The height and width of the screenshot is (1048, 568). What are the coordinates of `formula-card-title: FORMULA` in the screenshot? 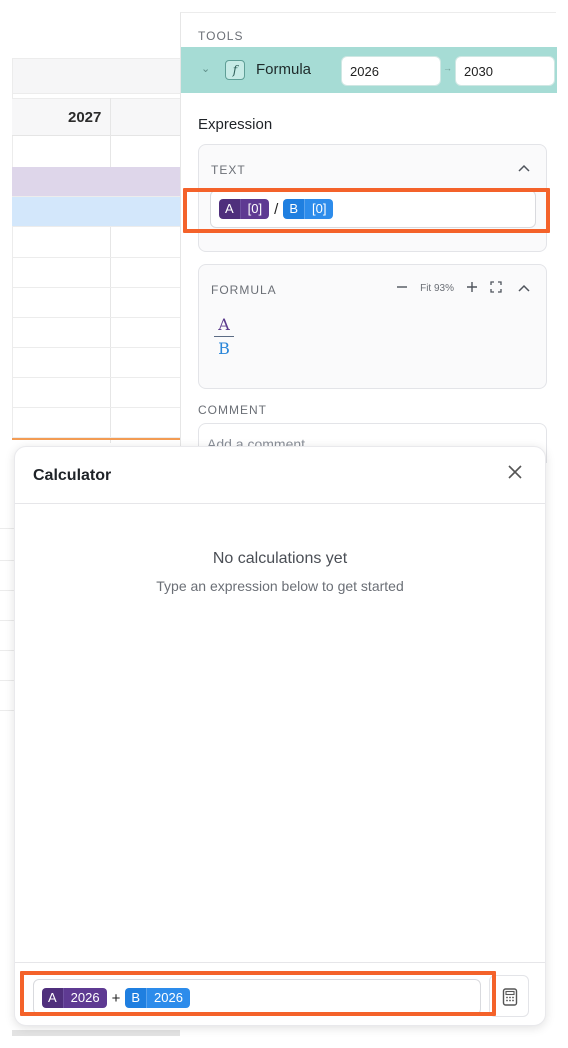 It's located at (244, 290).